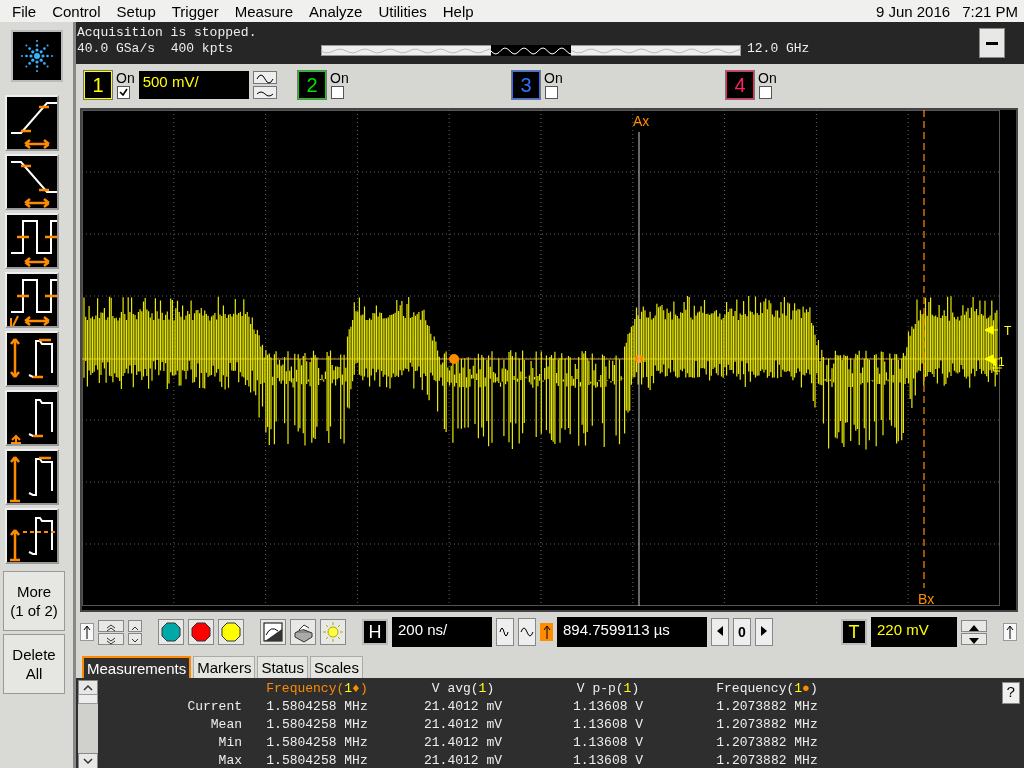 The image size is (1024, 768). Describe the element at coordinates (282, 667) in the screenshot. I see `tab: Status` at that location.